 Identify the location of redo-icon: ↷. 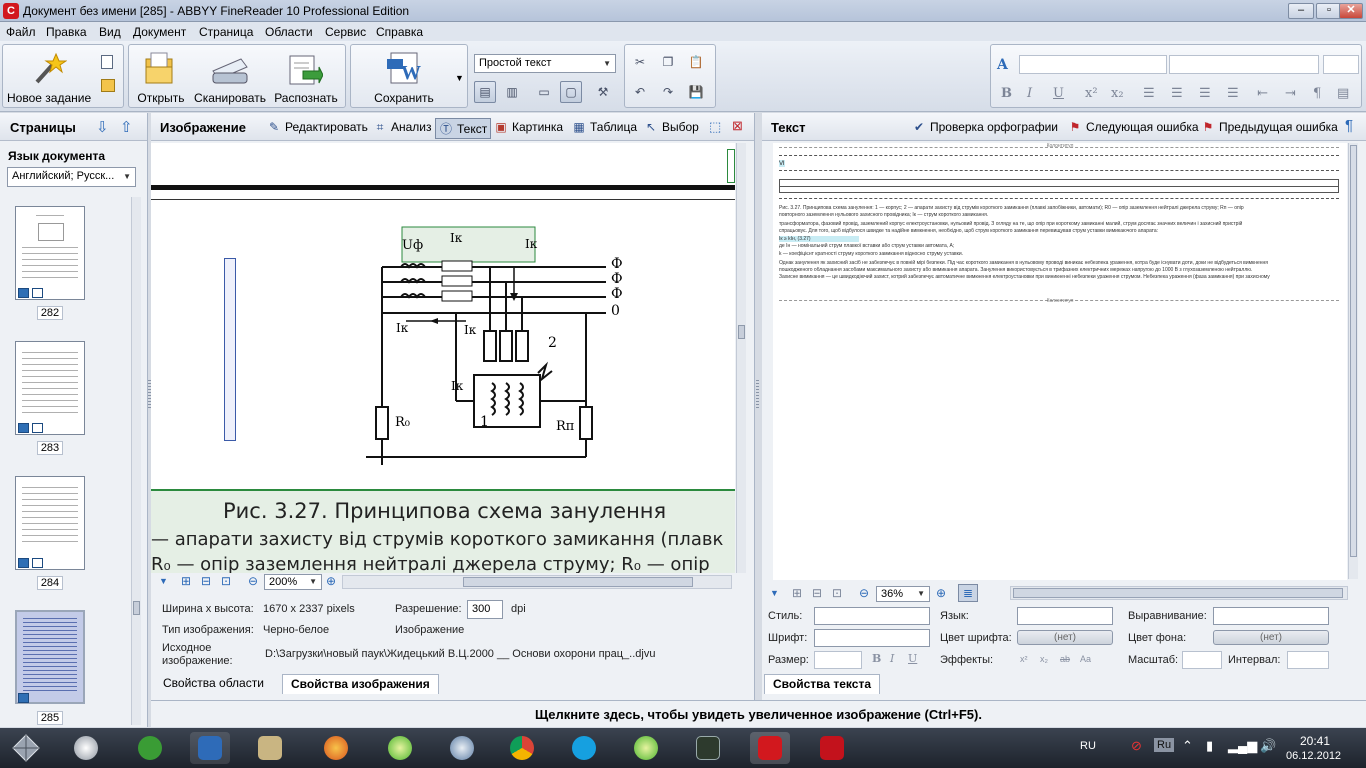
(668, 92).